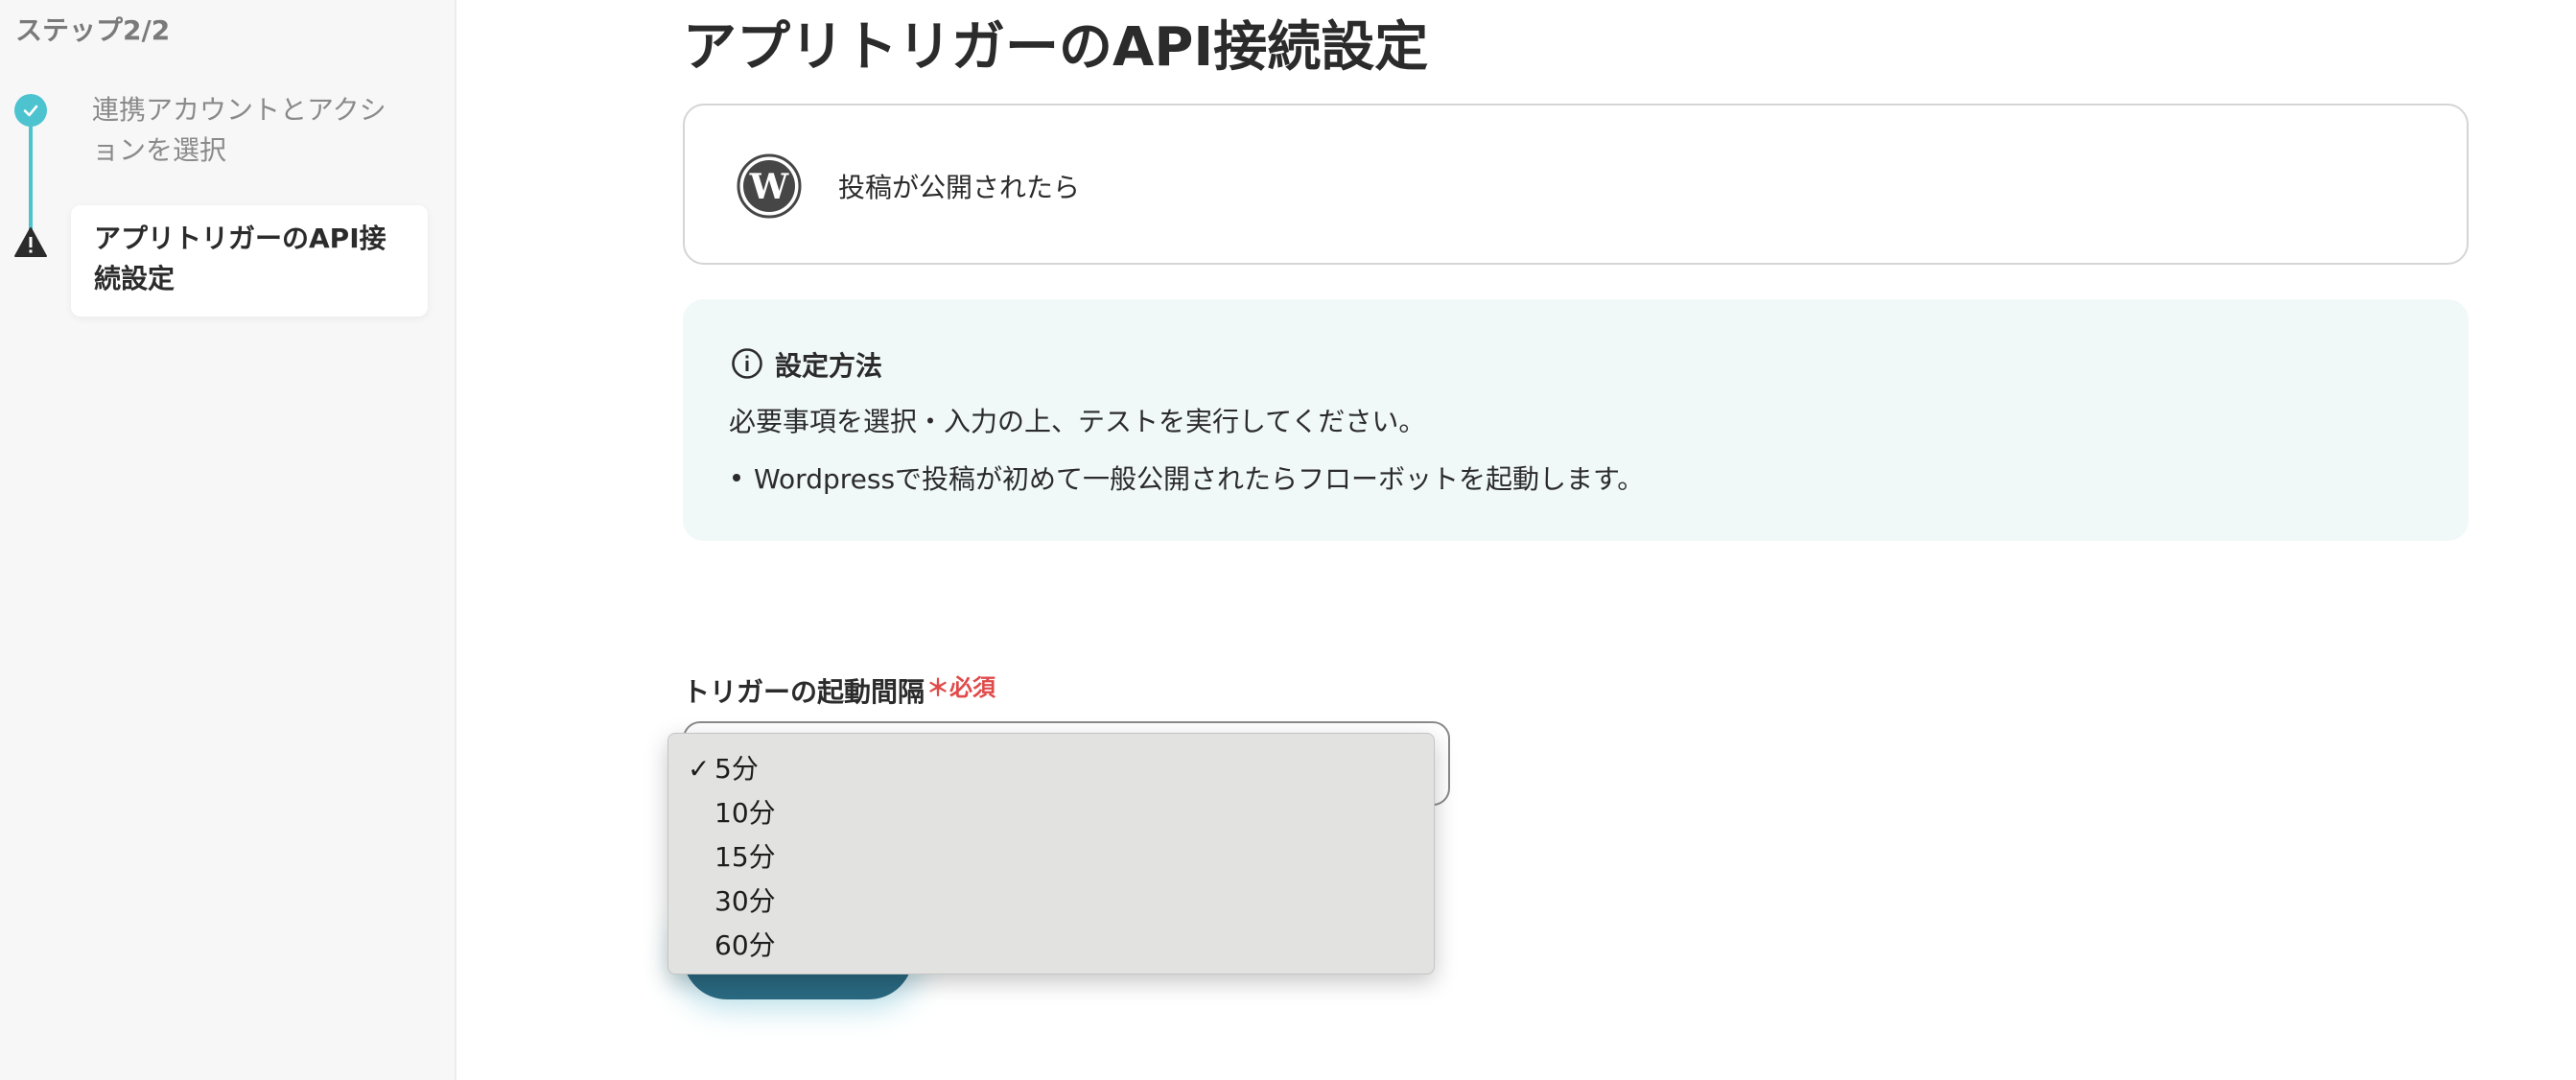 Image resolution: width=2576 pixels, height=1080 pixels. Describe the element at coordinates (1051, 946) in the screenshot. I see `dropdown-option-60min: 60分` at that location.